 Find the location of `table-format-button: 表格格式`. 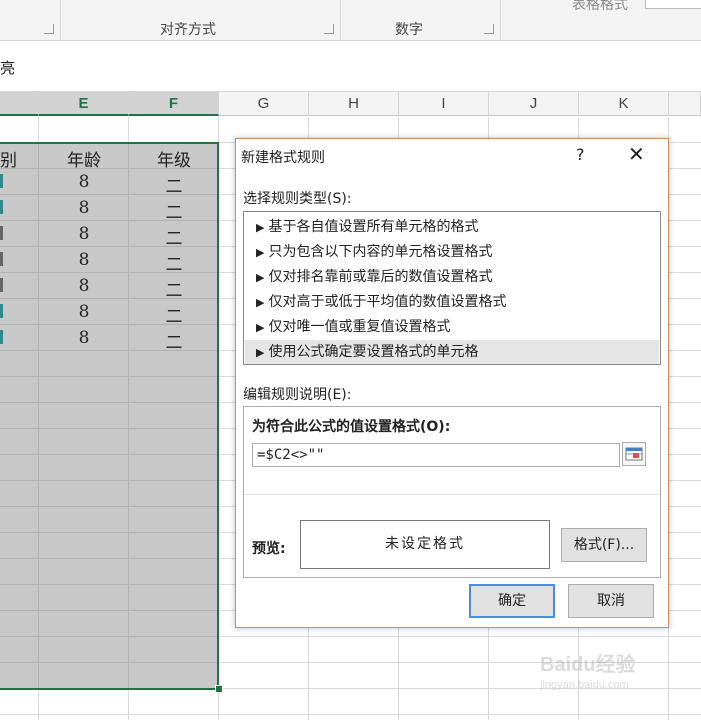

table-format-button: 表格格式 is located at coordinates (600, 7).